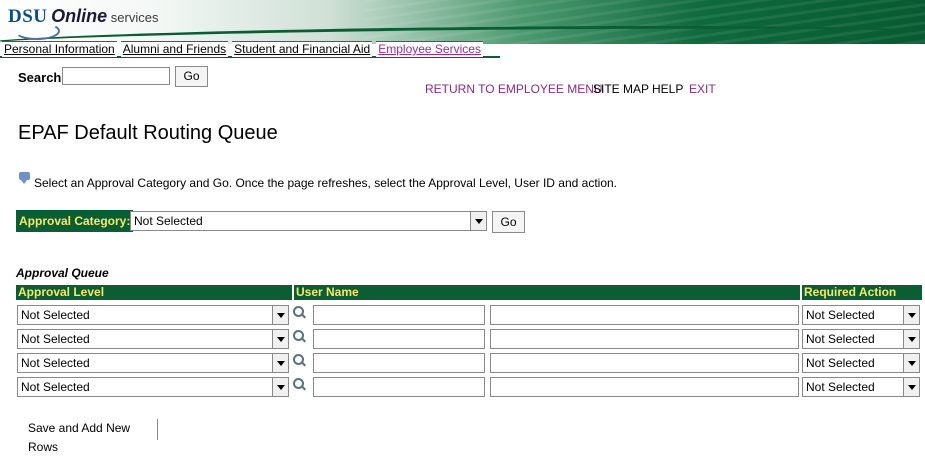 This screenshot has width=925, height=457. What do you see at coordinates (59, 49) in the screenshot?
I see `tab-personal-information: Personal Information` at bounding box center [59, 49].